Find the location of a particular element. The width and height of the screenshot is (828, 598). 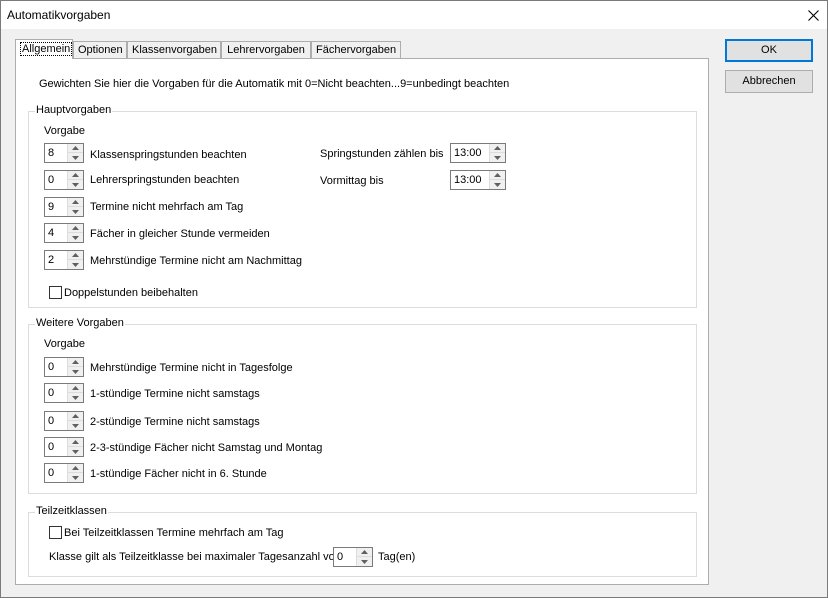

doppelstunden-label: Doppelstunden beibehalten is located at coordinates (131, 293).